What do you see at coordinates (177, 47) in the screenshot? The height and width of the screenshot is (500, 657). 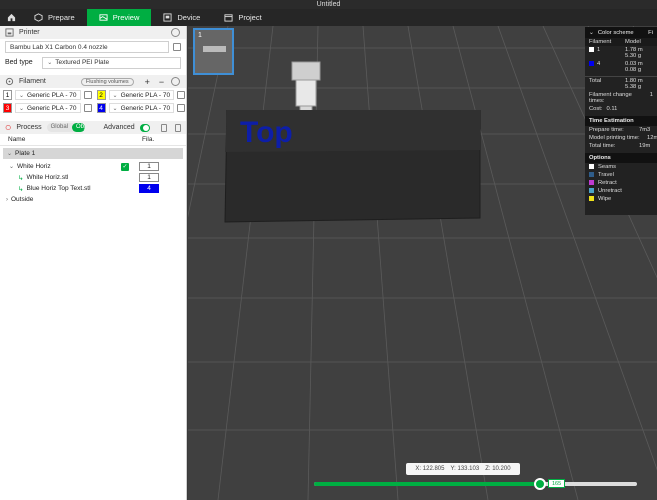 I see `edit-printer-icon` at bounding box center [177, 47].